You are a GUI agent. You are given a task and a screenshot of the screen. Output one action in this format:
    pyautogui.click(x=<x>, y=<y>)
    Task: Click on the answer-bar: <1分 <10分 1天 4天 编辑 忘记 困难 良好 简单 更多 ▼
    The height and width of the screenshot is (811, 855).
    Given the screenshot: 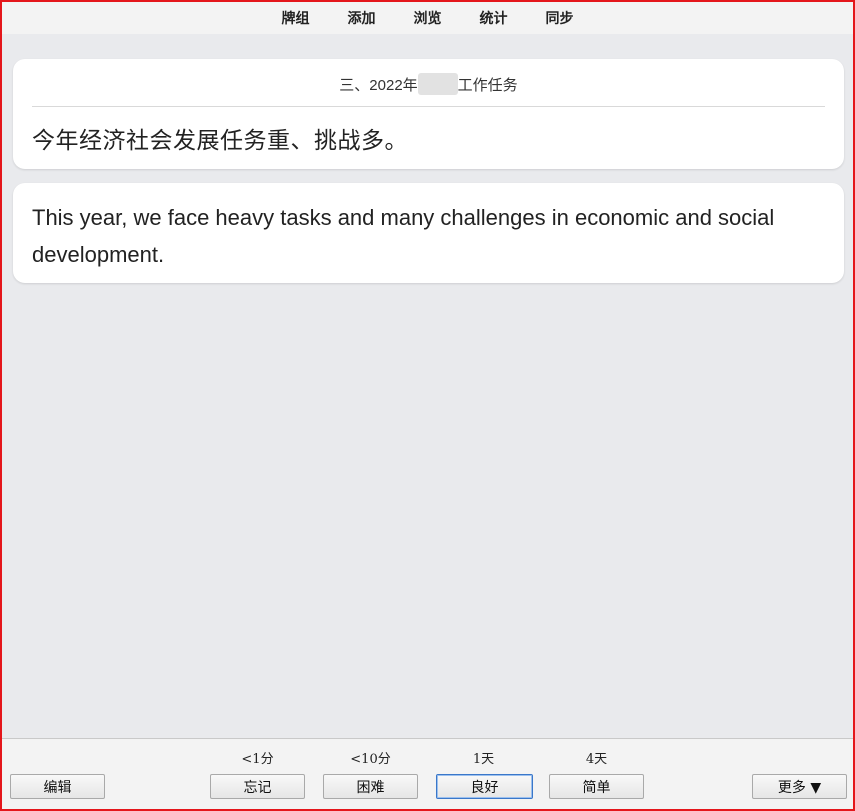 What is the action you would take?
    pyautogui.click(x=427, y=773)
    